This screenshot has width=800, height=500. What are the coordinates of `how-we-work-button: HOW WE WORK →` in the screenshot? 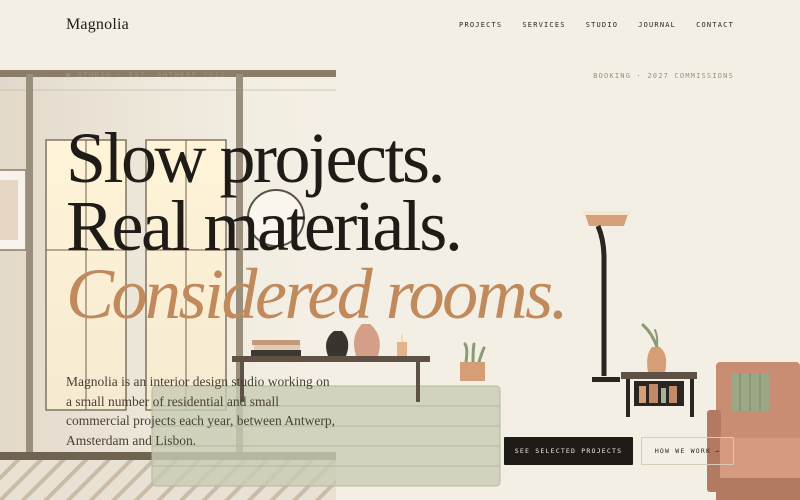 It's located at (687, 451).